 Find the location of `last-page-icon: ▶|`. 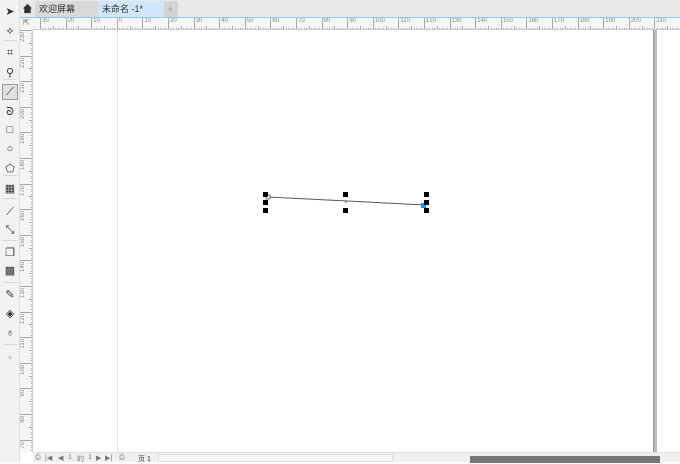

last-page-icon: ▶| is located at coordinates (108, 458).